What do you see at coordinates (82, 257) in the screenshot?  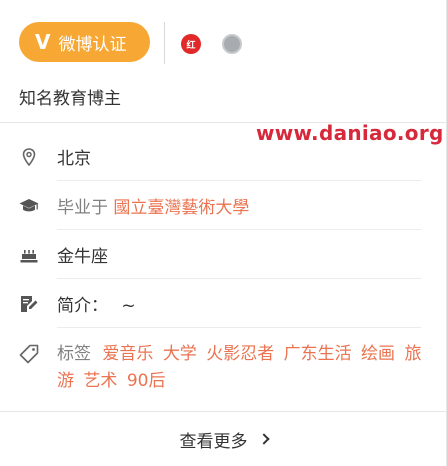 I see `birthday-text: 金牛座` at bounding box center [82, 257].